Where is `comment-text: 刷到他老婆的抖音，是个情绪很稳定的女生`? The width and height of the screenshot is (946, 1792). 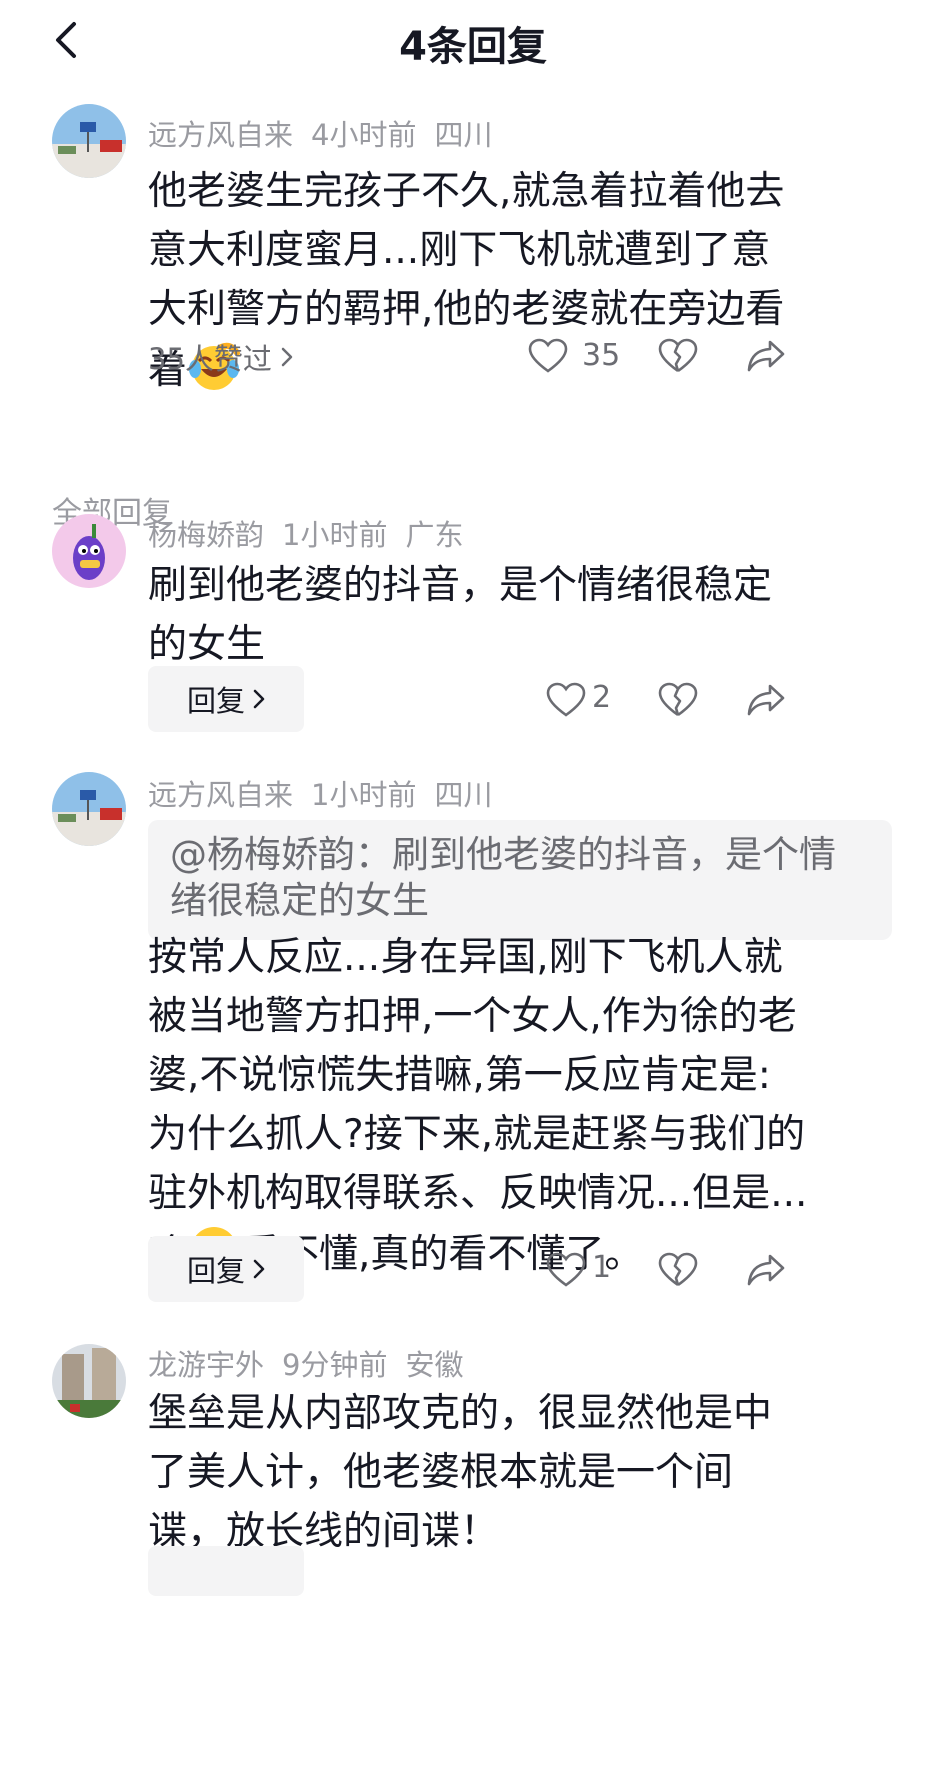
comment-text: 刷到他老婆的抖音，是个情绪很稳定的女生 is located at coordinates (460, 615).